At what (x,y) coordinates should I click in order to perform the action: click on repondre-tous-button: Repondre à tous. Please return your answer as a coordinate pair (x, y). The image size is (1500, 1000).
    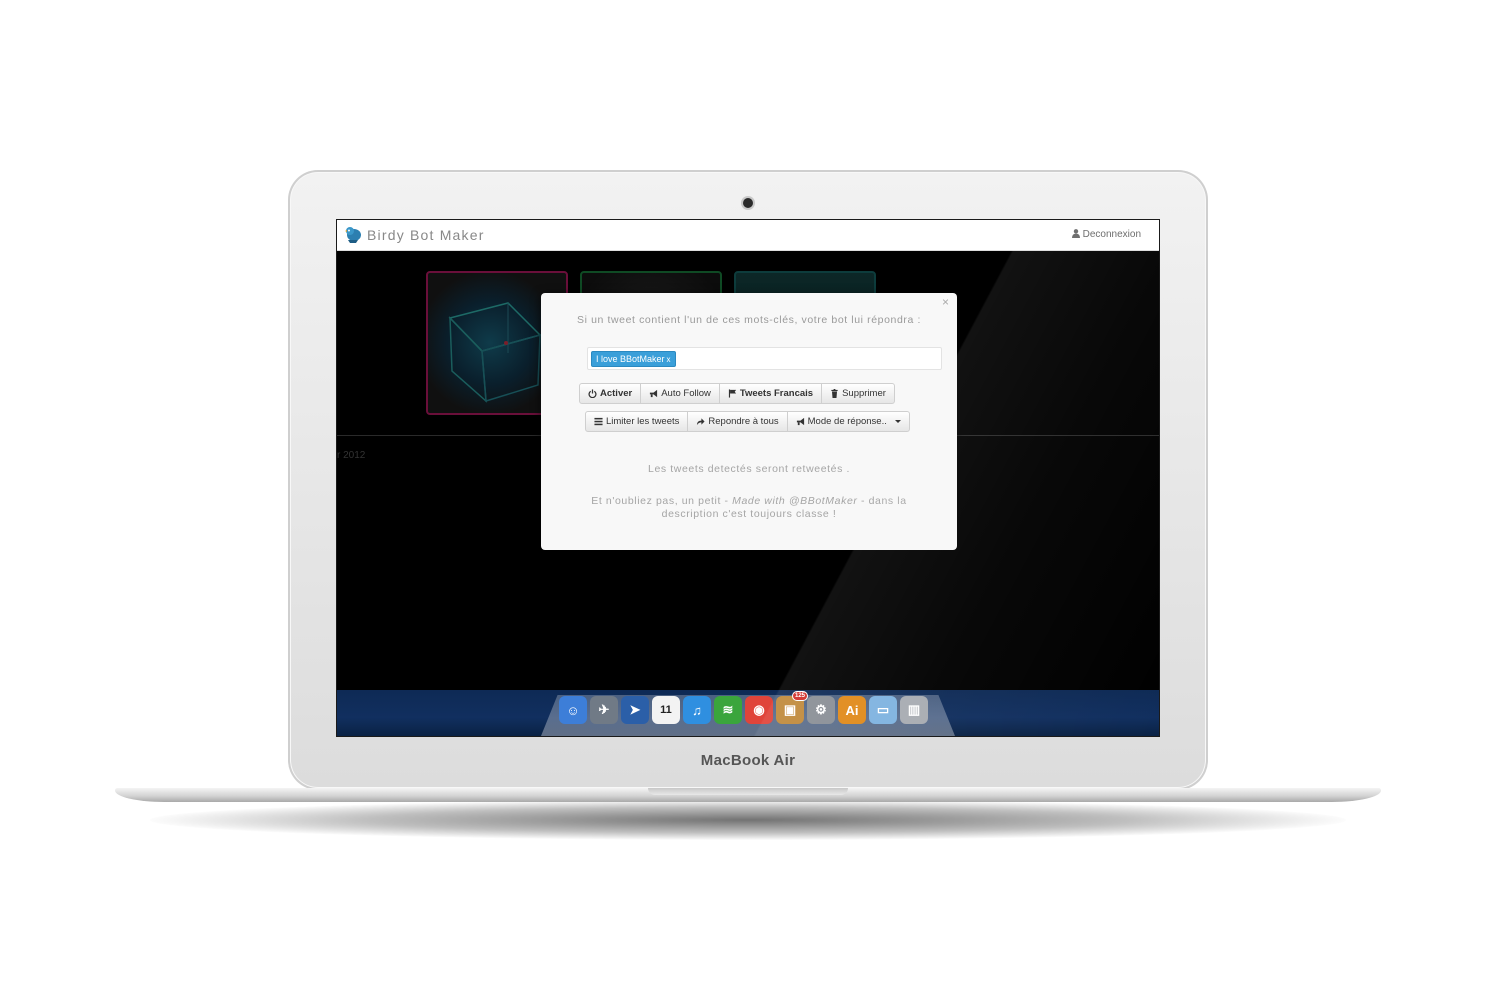
    Looking at the image, I should click on (737, 421).